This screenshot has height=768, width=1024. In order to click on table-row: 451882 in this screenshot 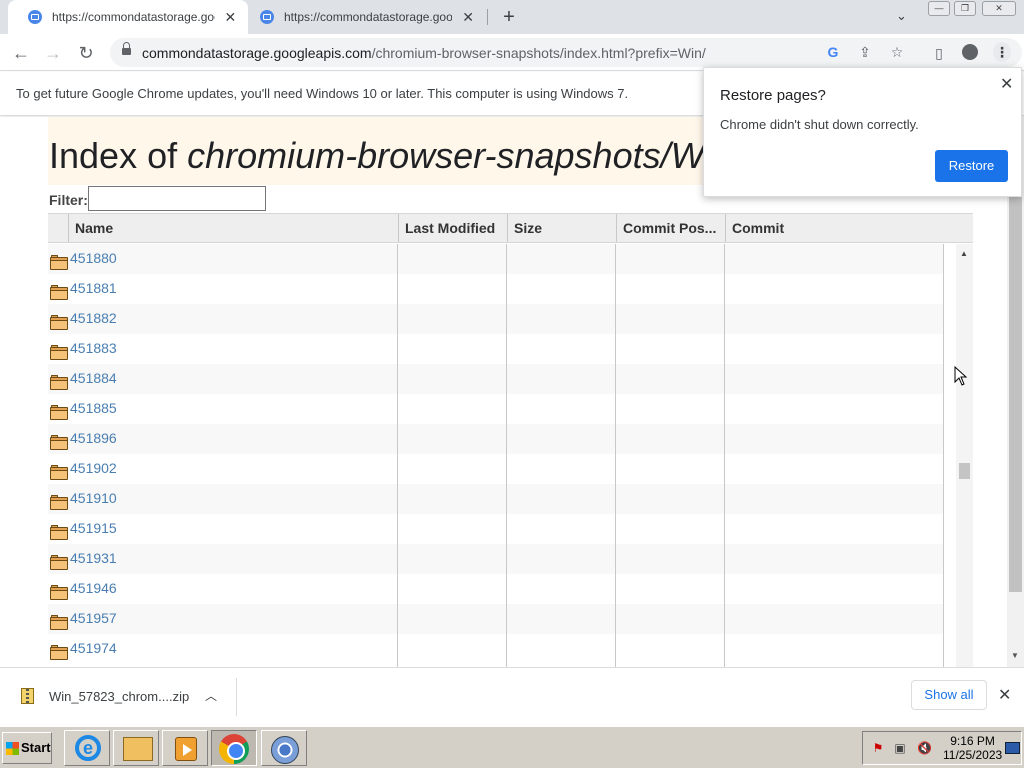, I will do `click(496, 319)`.